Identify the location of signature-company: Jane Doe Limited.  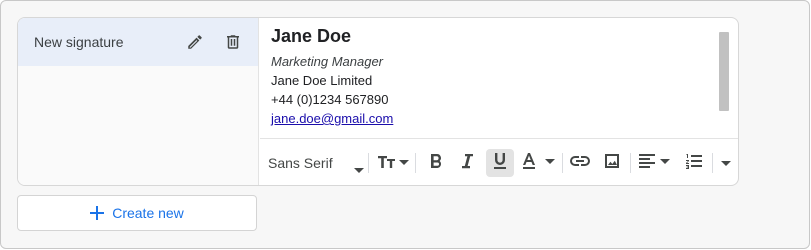
(322, 80).